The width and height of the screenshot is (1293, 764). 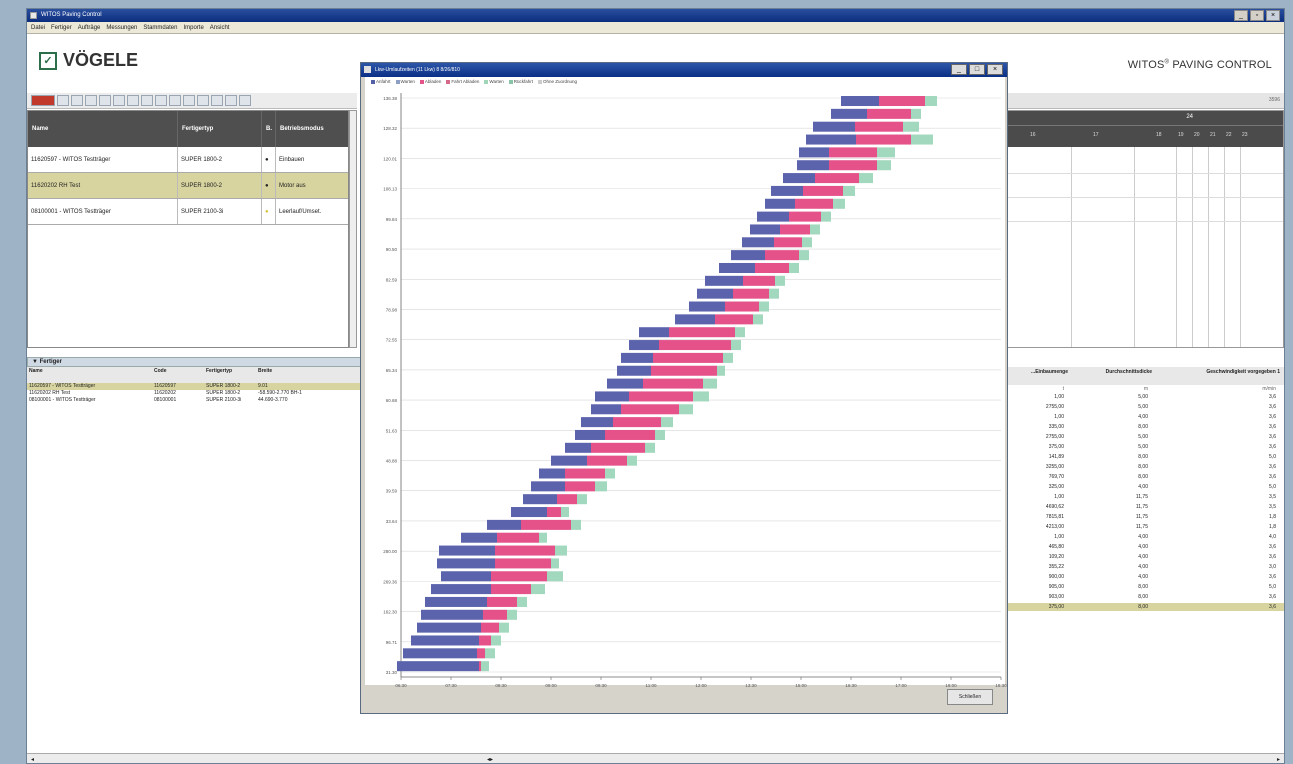 What do you see at coordinates (133, 100) in the screenshot?
I see `add-icon` at bounding box center [133, 100].